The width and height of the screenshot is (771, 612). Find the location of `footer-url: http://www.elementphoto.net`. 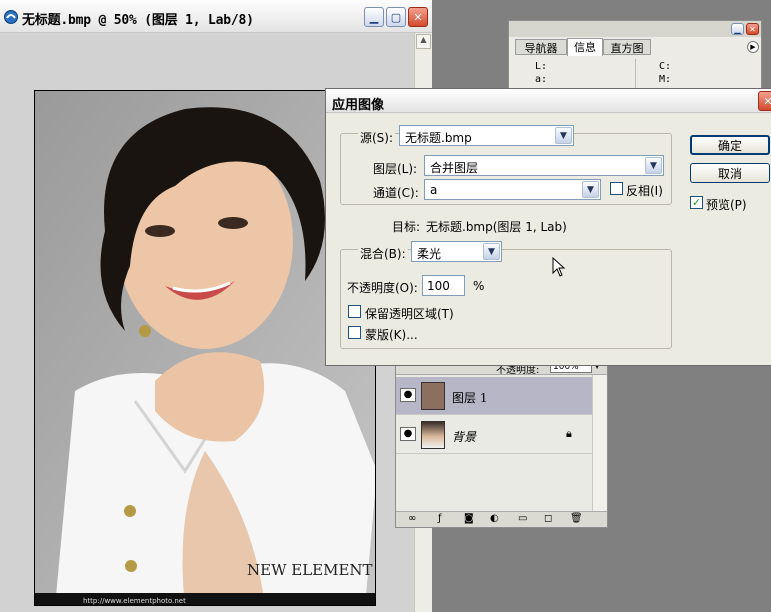

footer-url: http://www.elementphoto.net is located at coordinates (134, 601).